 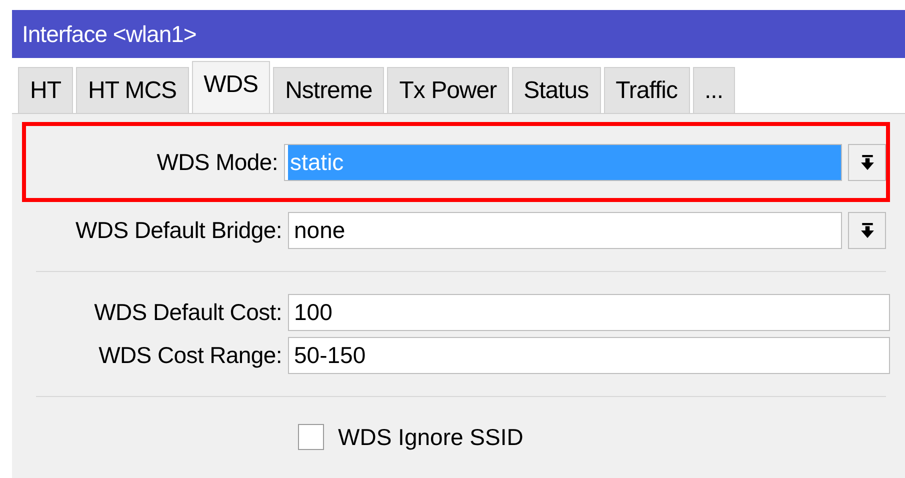 I want to click on tab: Nstreme, so click(x=328, y=90).